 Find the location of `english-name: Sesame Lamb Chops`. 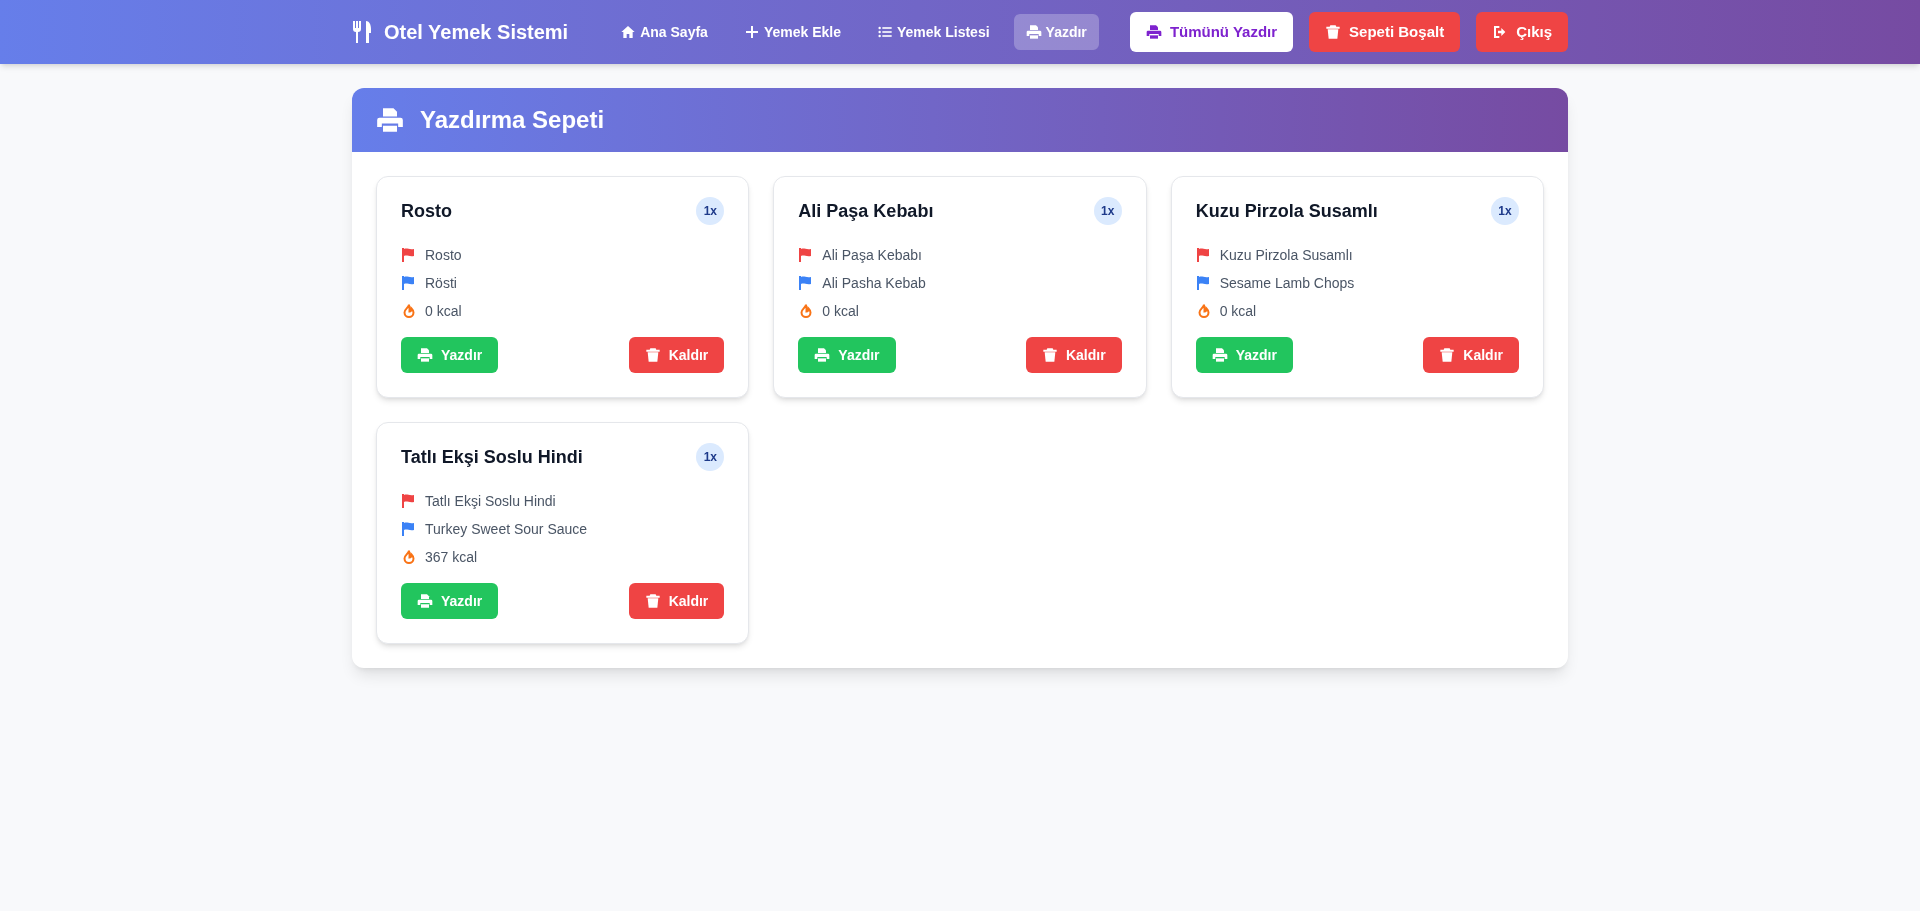

english-name: Sesame Lamb Chops is located at coordinates (1287, 283).